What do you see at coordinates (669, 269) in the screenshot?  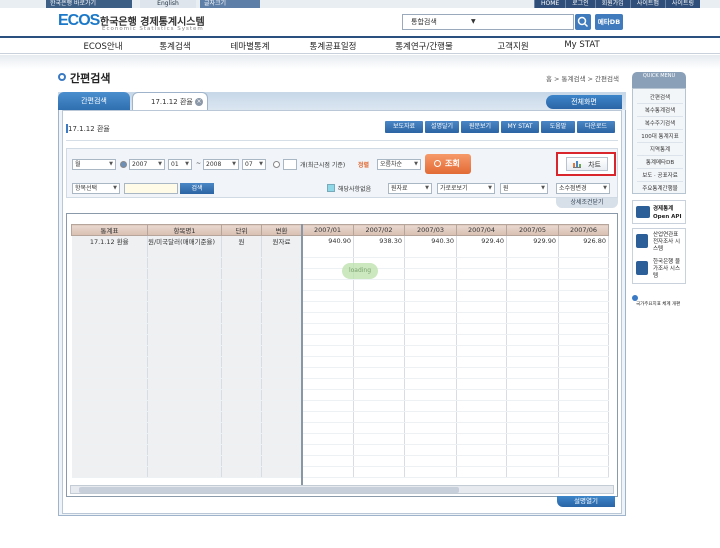 I see `price-survey-link: 한국은행 물가조사 시스템` at bounding box center [669, 269].